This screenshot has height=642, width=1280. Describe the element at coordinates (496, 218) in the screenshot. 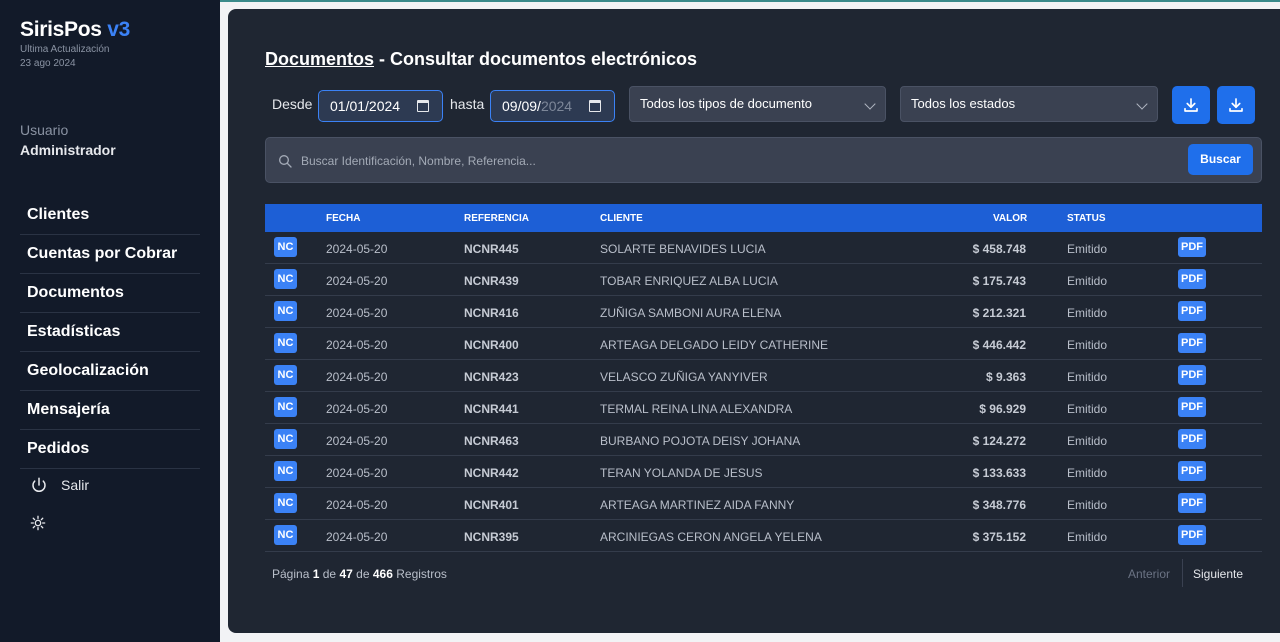

I see `col-referencia: REFERENCIA` at that location.